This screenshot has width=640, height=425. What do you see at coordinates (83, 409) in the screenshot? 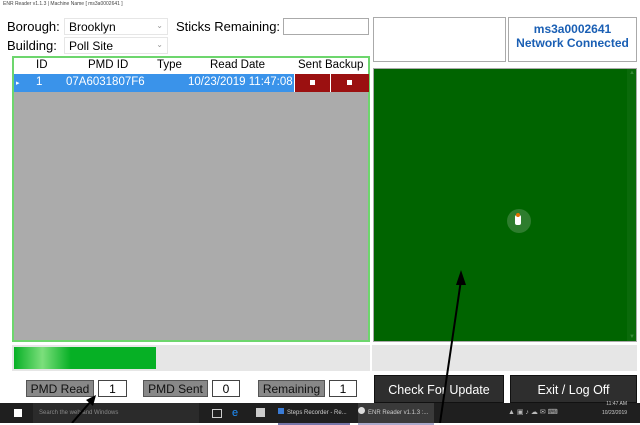
I see `arrow-to-pmd-read` at bounding box center [83, 409].